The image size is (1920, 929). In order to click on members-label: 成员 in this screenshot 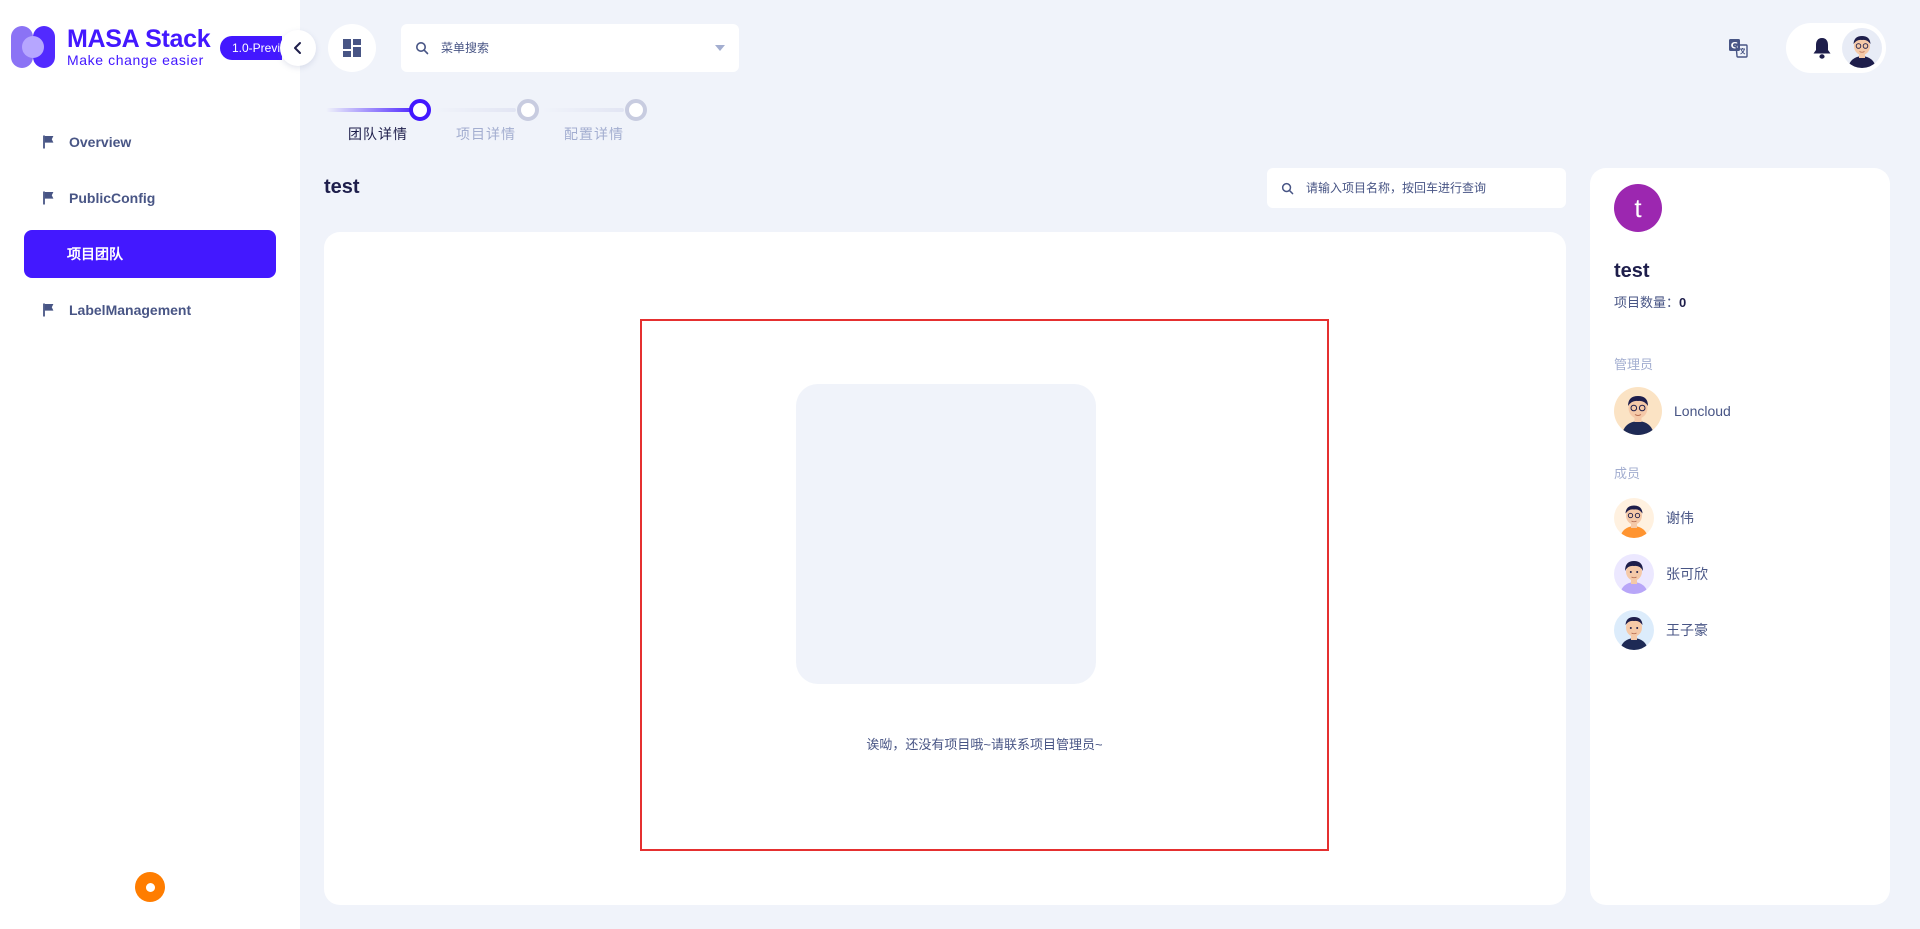, I will do `click(1627, 473)`.